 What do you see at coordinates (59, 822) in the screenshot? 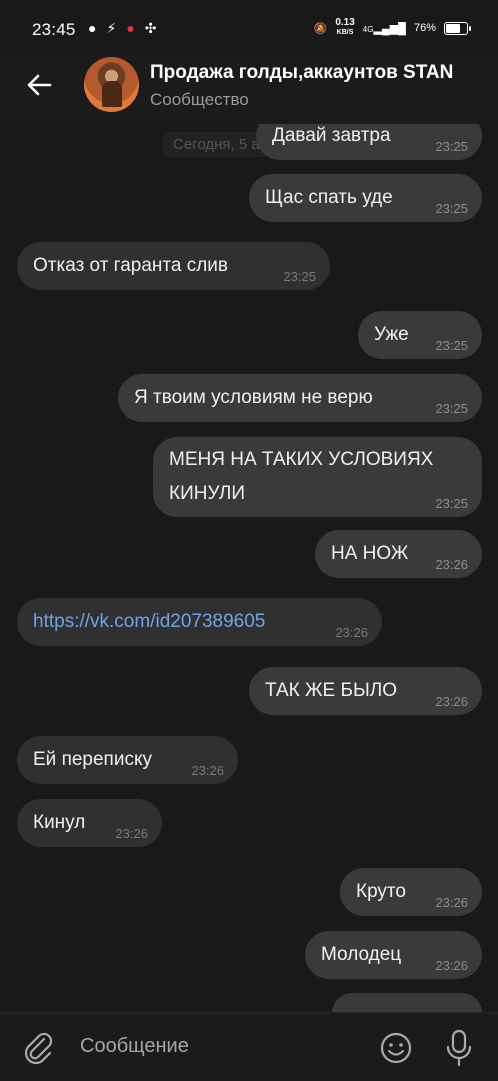
I see `message-text: Кинул` at bounding box center [59, 822].